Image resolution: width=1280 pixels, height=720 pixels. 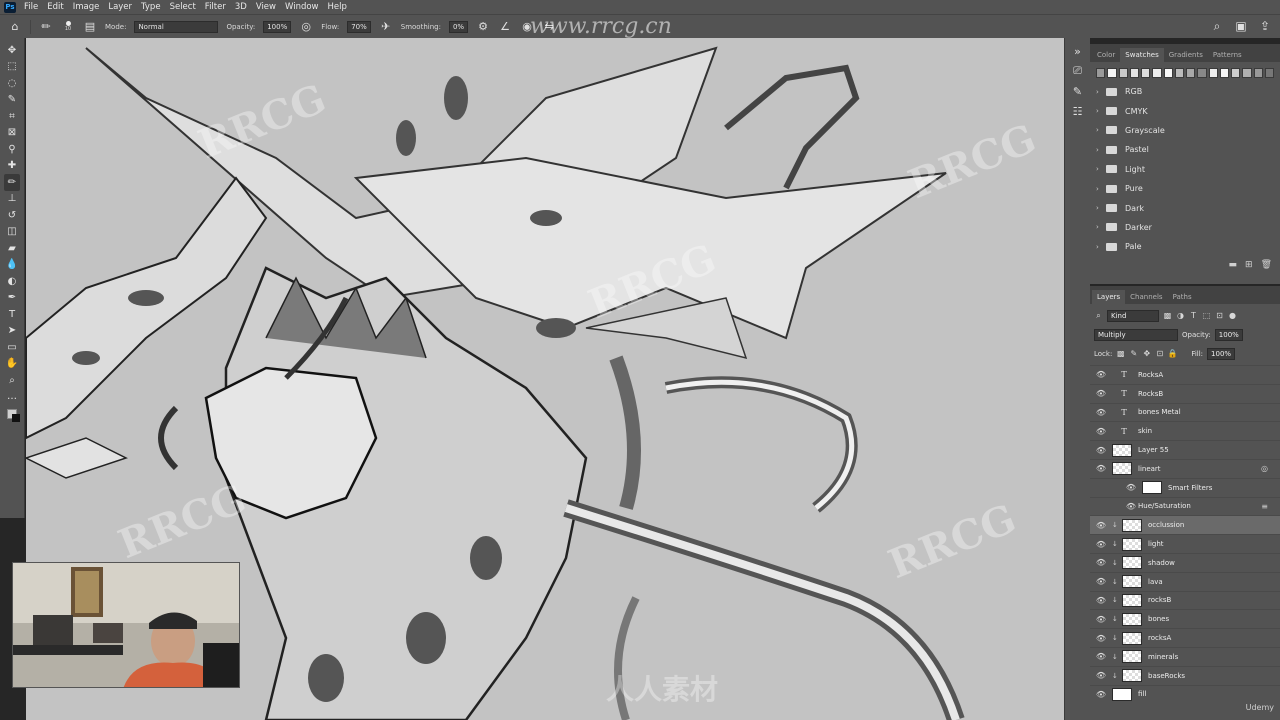 I want to click on healing-tool-icon: ✚, so click(x=12, y=166).